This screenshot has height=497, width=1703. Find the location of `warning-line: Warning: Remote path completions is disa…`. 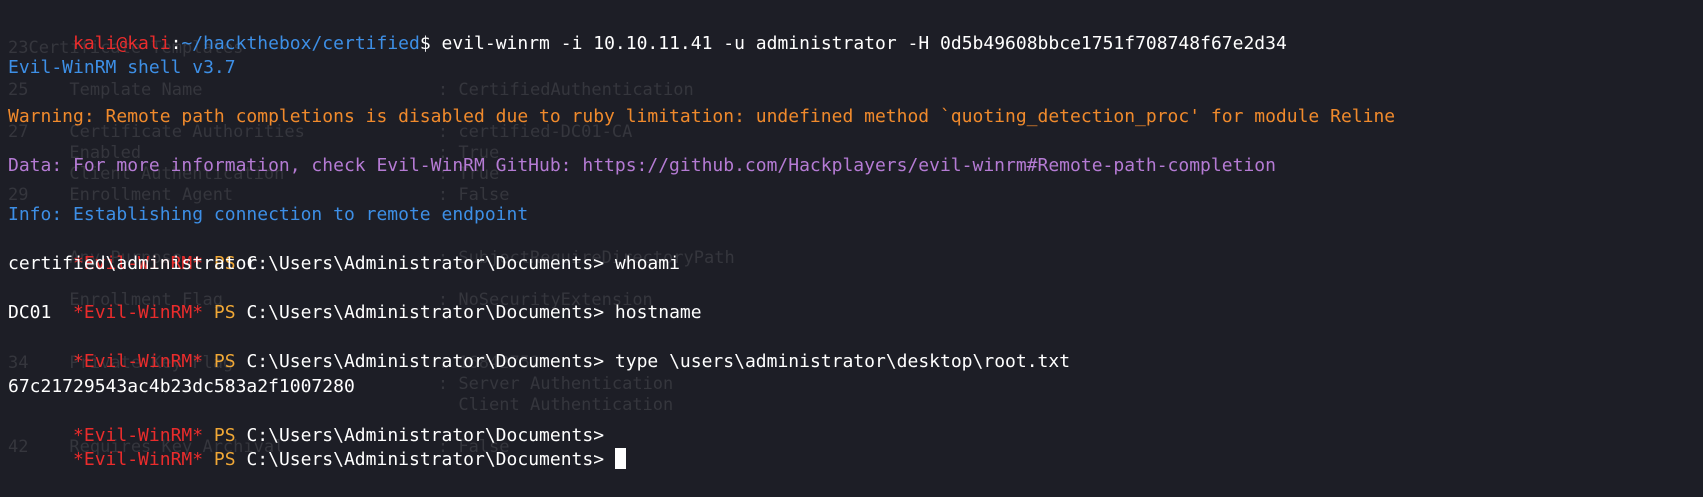

warning-line: Warning: Remote path completions is disa… is located at coordinates (702, 116).